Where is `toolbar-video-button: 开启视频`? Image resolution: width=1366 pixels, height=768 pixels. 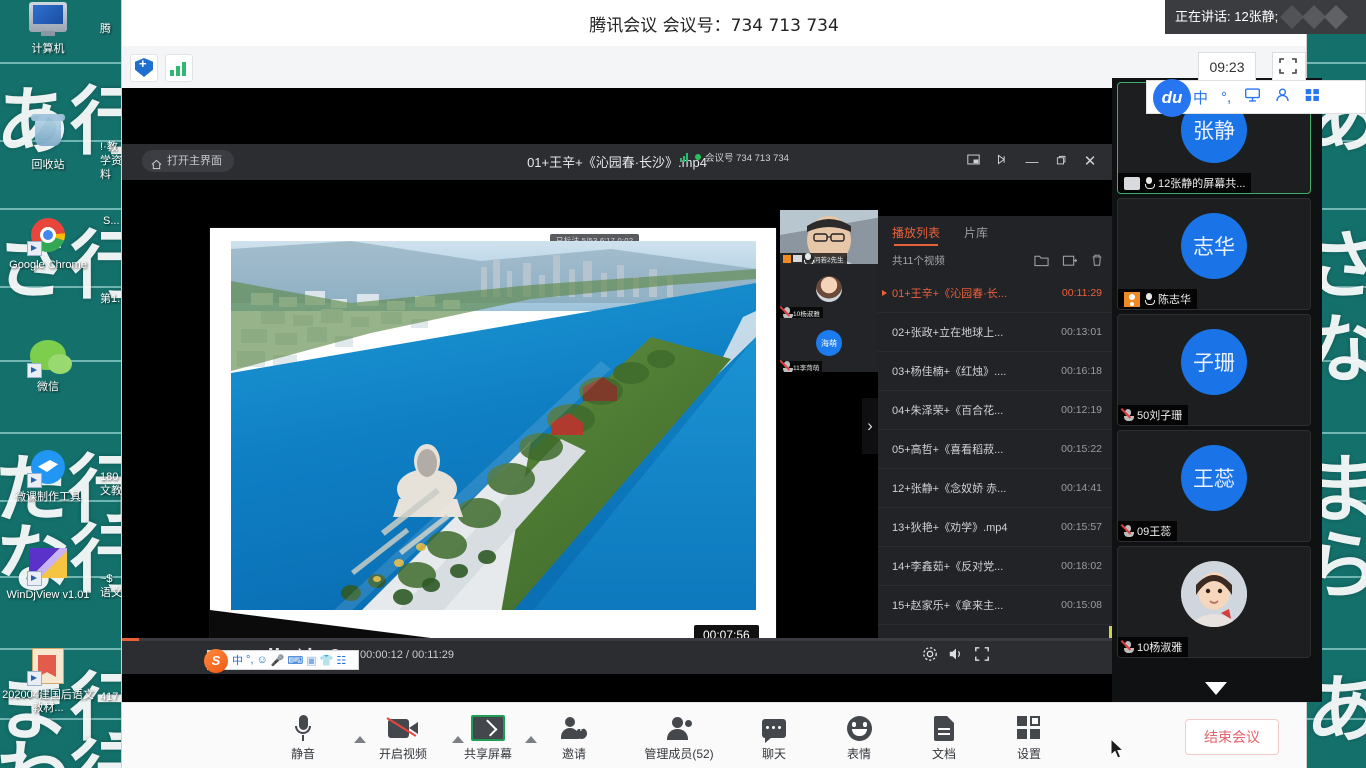
toolbar-video-button: 开启视频 is located at coordinates (403, 737).